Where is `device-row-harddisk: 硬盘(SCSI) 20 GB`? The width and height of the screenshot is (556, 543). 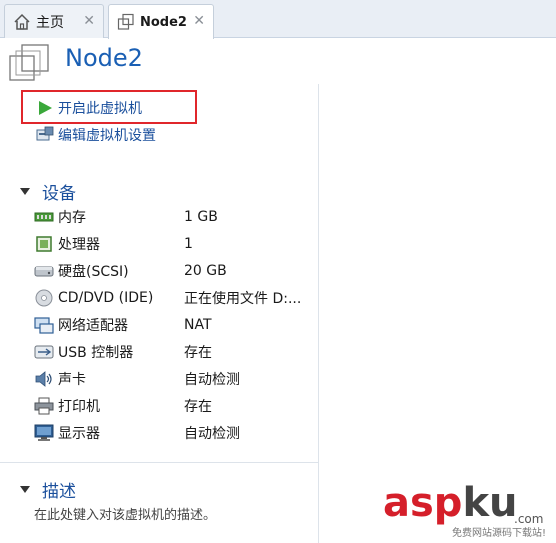
device-row-harddisk: 硬盘(SCSI) 20 GB is located at coordinates (174, 271).